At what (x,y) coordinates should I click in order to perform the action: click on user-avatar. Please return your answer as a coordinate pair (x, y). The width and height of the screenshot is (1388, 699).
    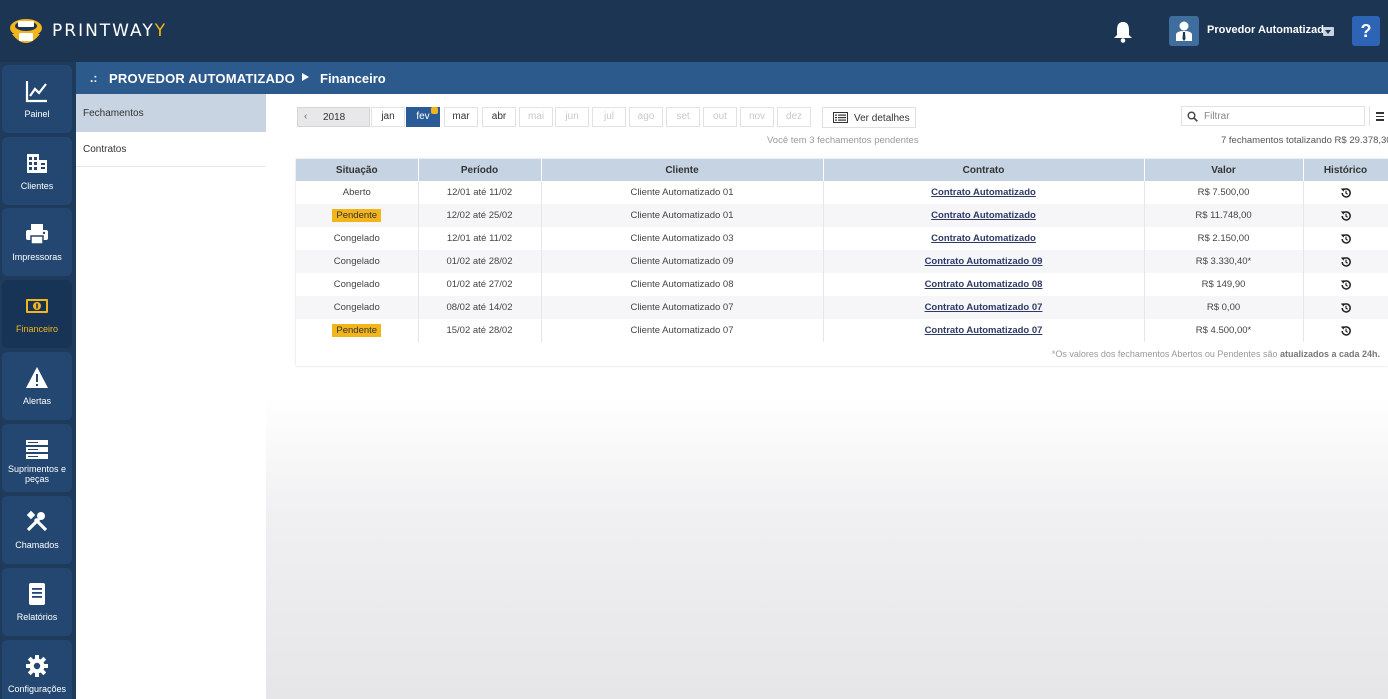
    Looking at the image, I should click on (1184, 31).